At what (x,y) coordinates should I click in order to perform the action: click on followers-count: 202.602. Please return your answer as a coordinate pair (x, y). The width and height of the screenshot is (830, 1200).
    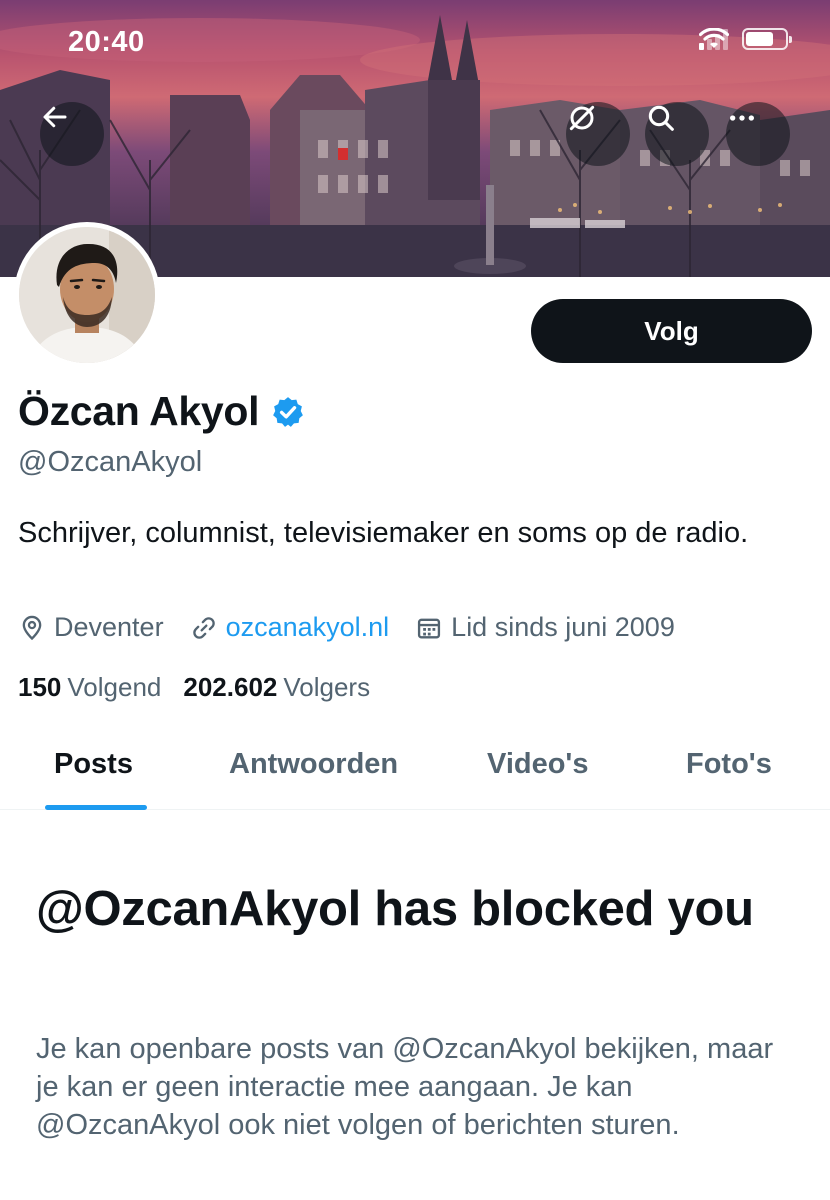
    Looking at the image, I should click on (230, 687).